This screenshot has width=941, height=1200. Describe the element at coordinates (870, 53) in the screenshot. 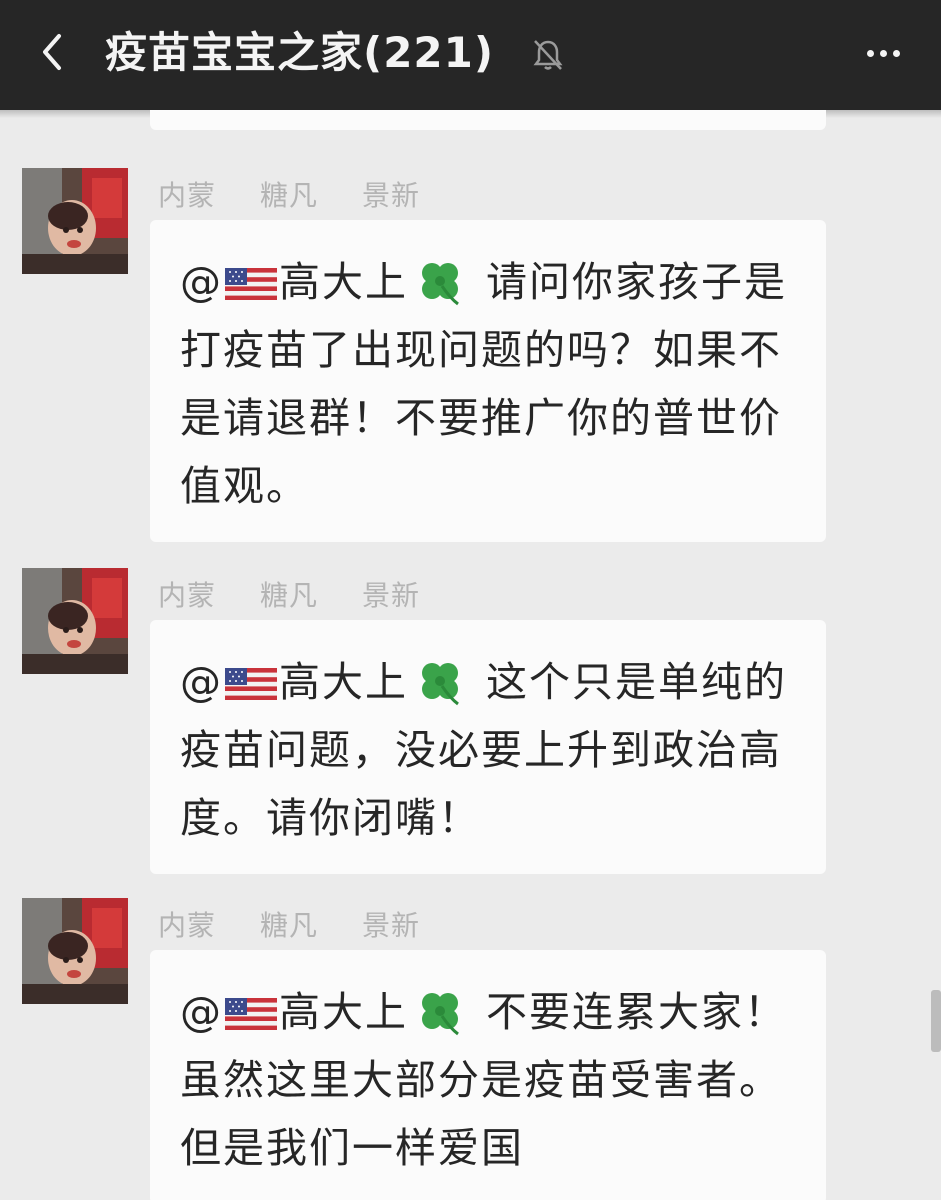

I see `more-dots-icon` at that location.